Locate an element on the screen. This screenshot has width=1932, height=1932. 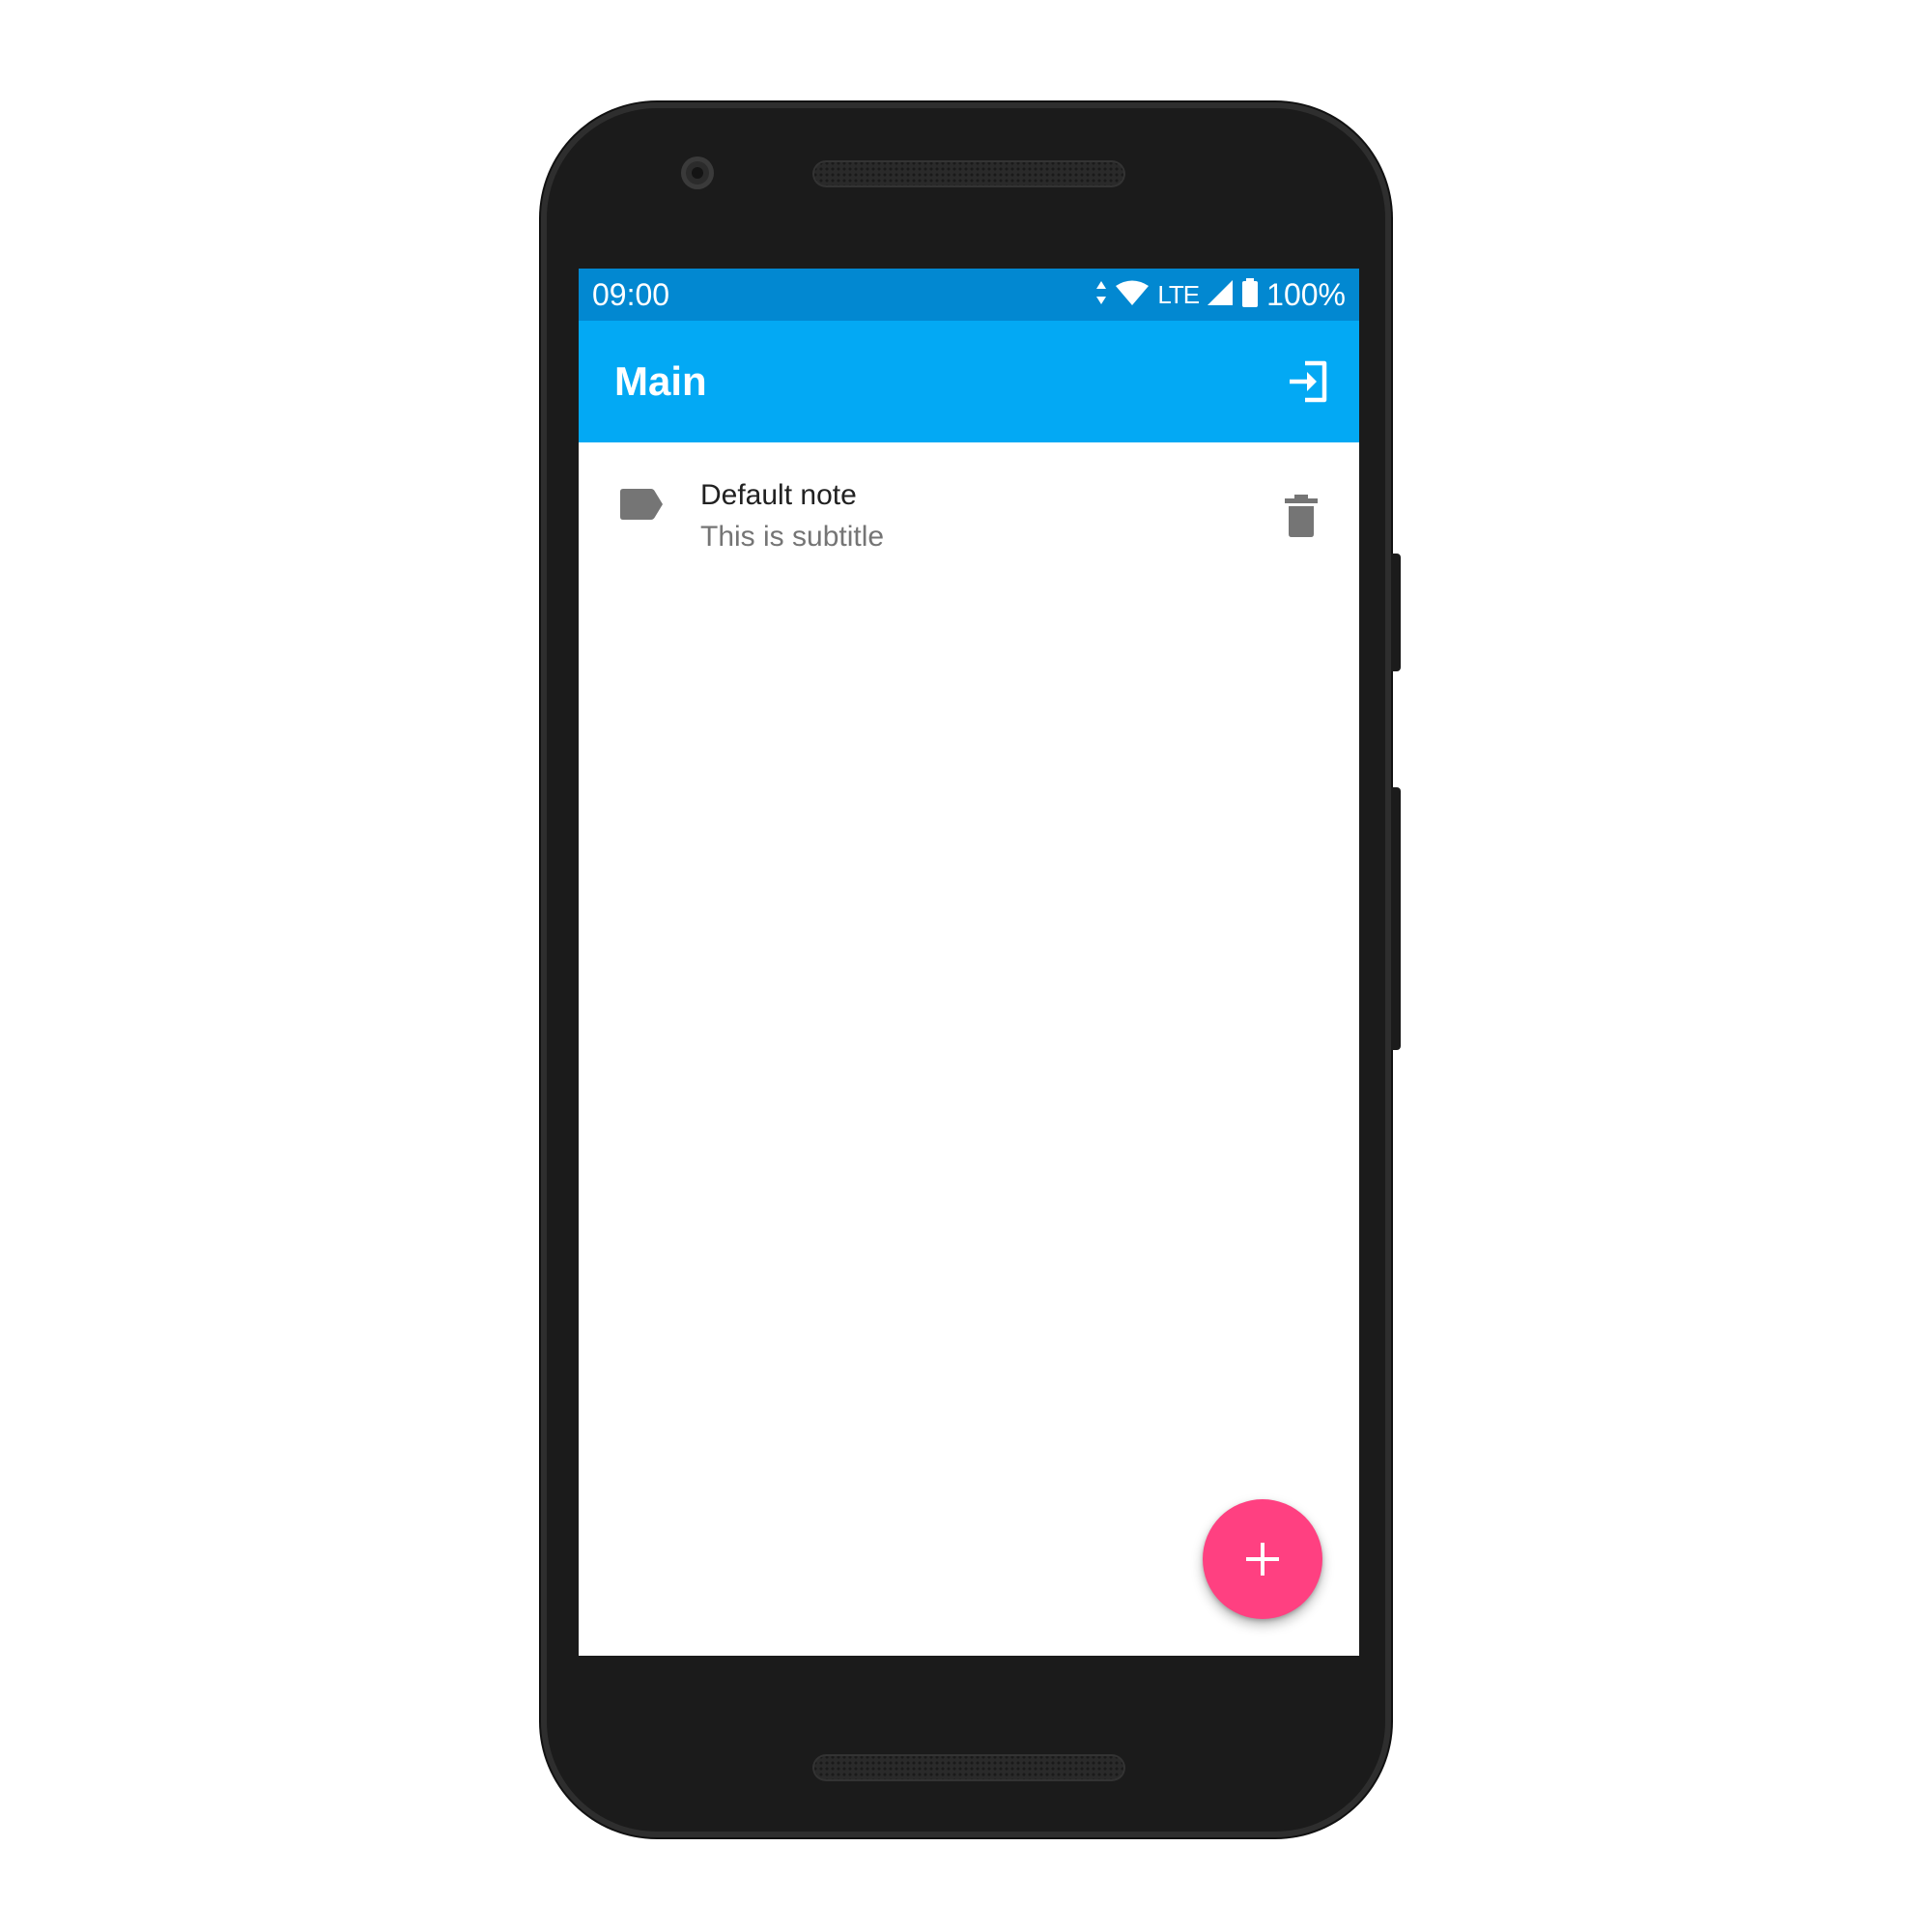
add-note-button is located at coordinates (1262, 1559).